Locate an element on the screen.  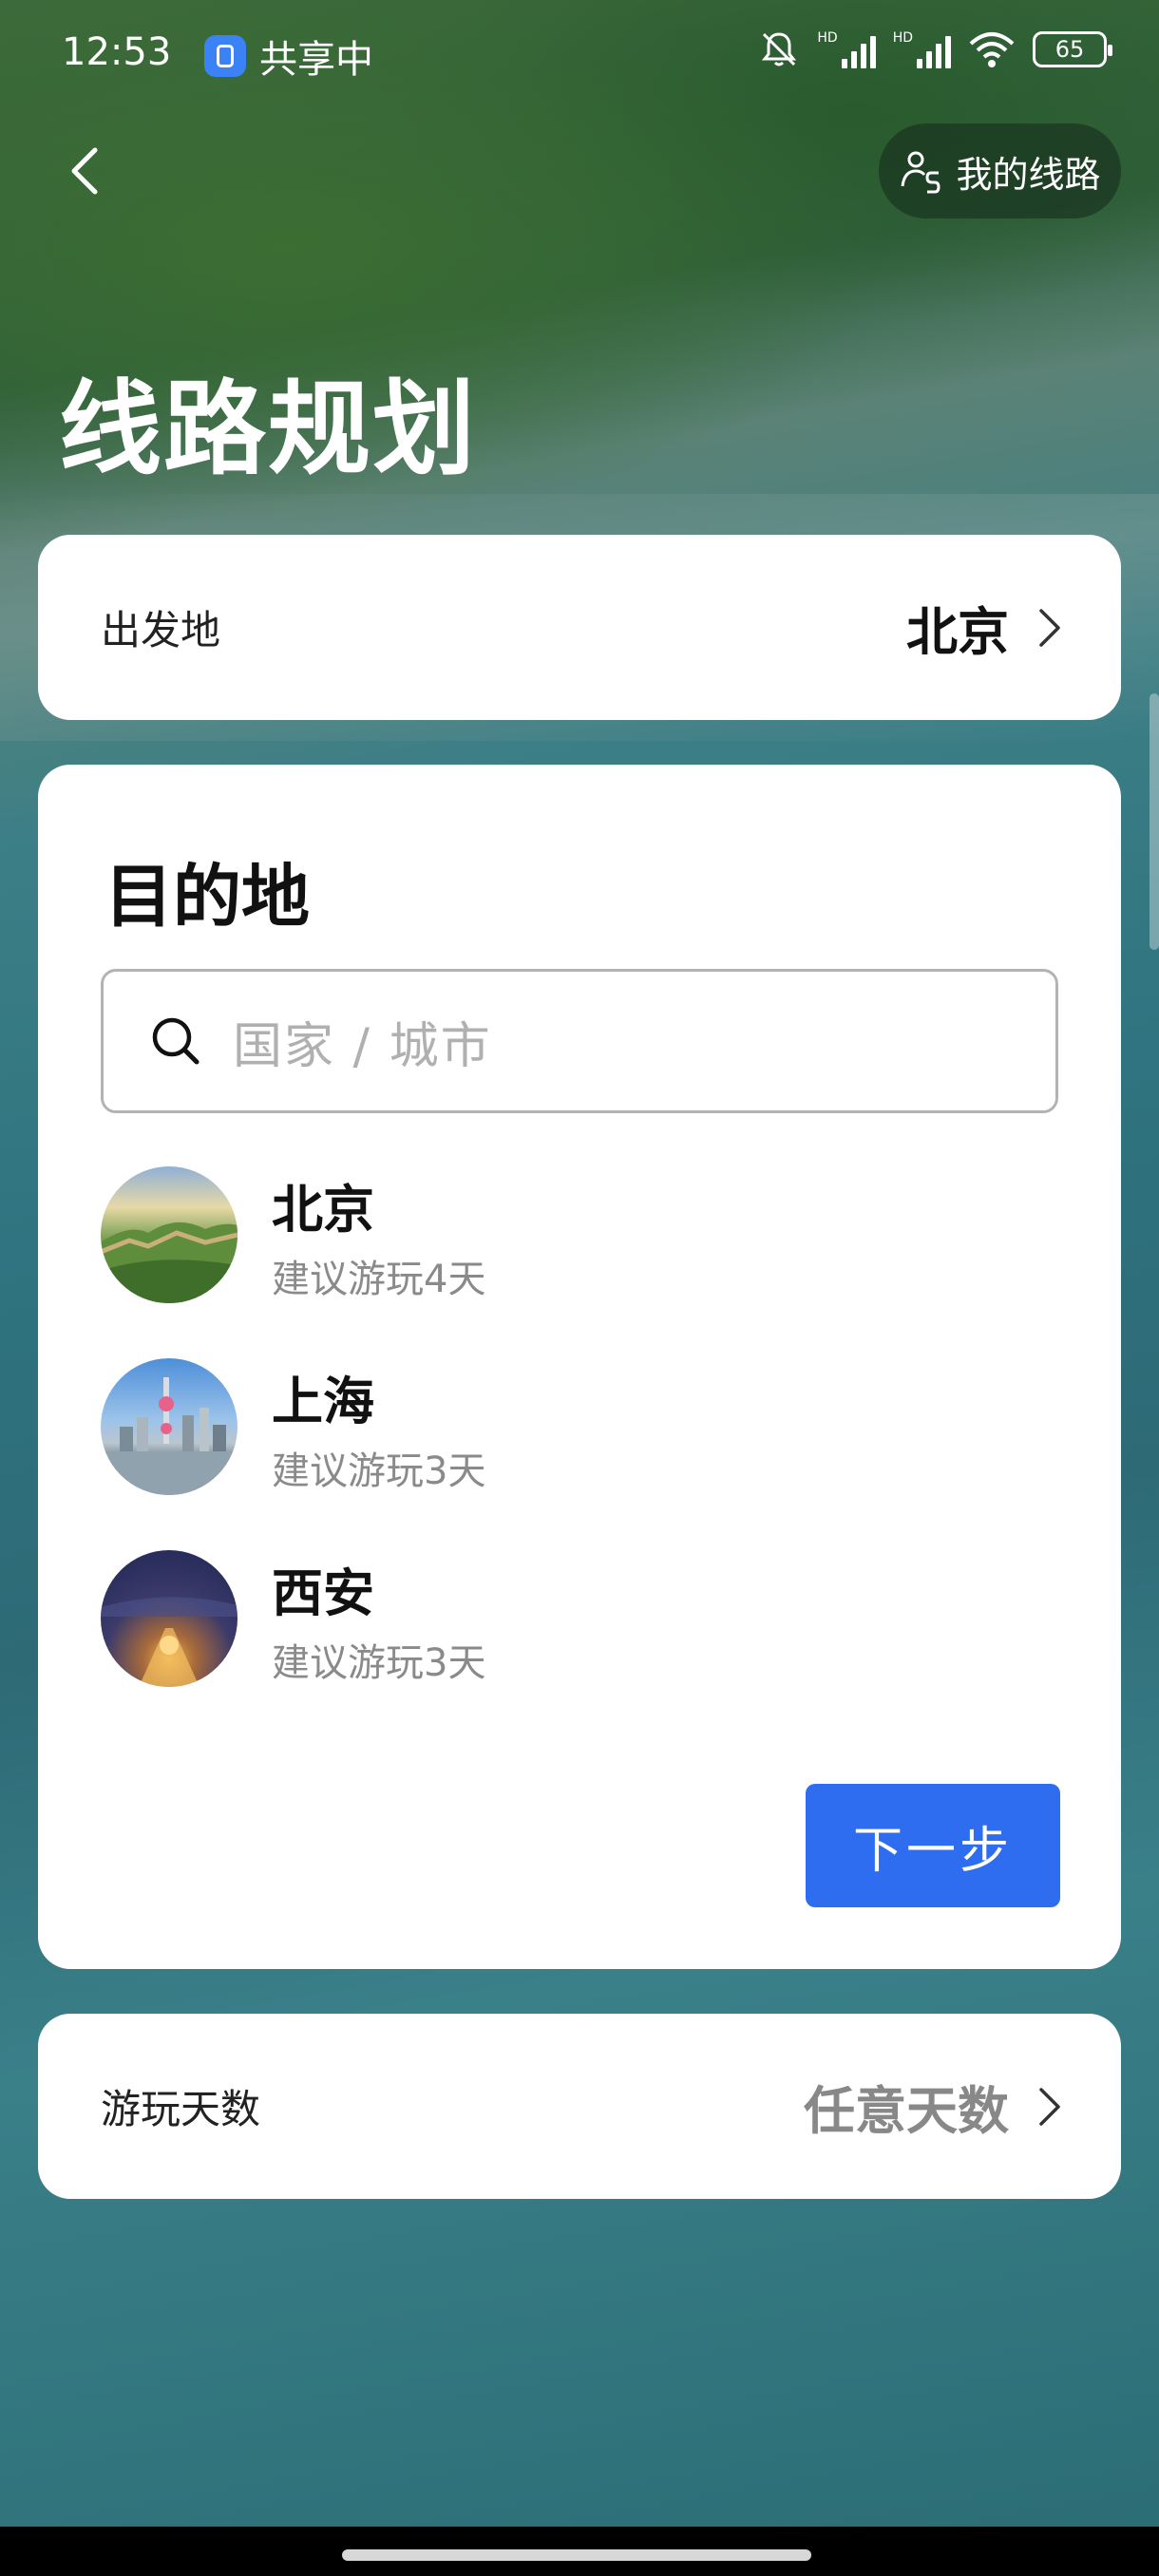
my-routes-button: 我的线路 is located at coordinates (1000, 170).